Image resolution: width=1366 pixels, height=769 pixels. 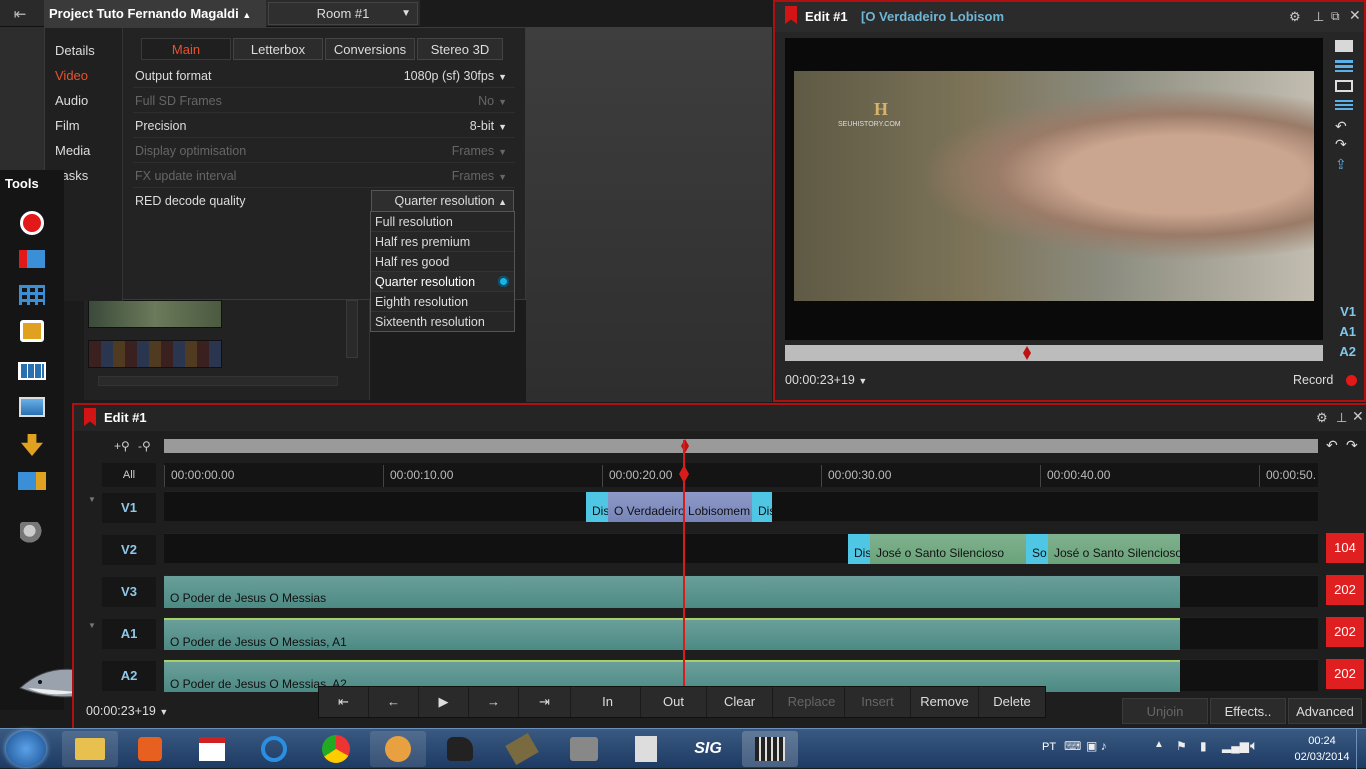 I want to click on clear-button: Clear, so click(x=740, y=702).